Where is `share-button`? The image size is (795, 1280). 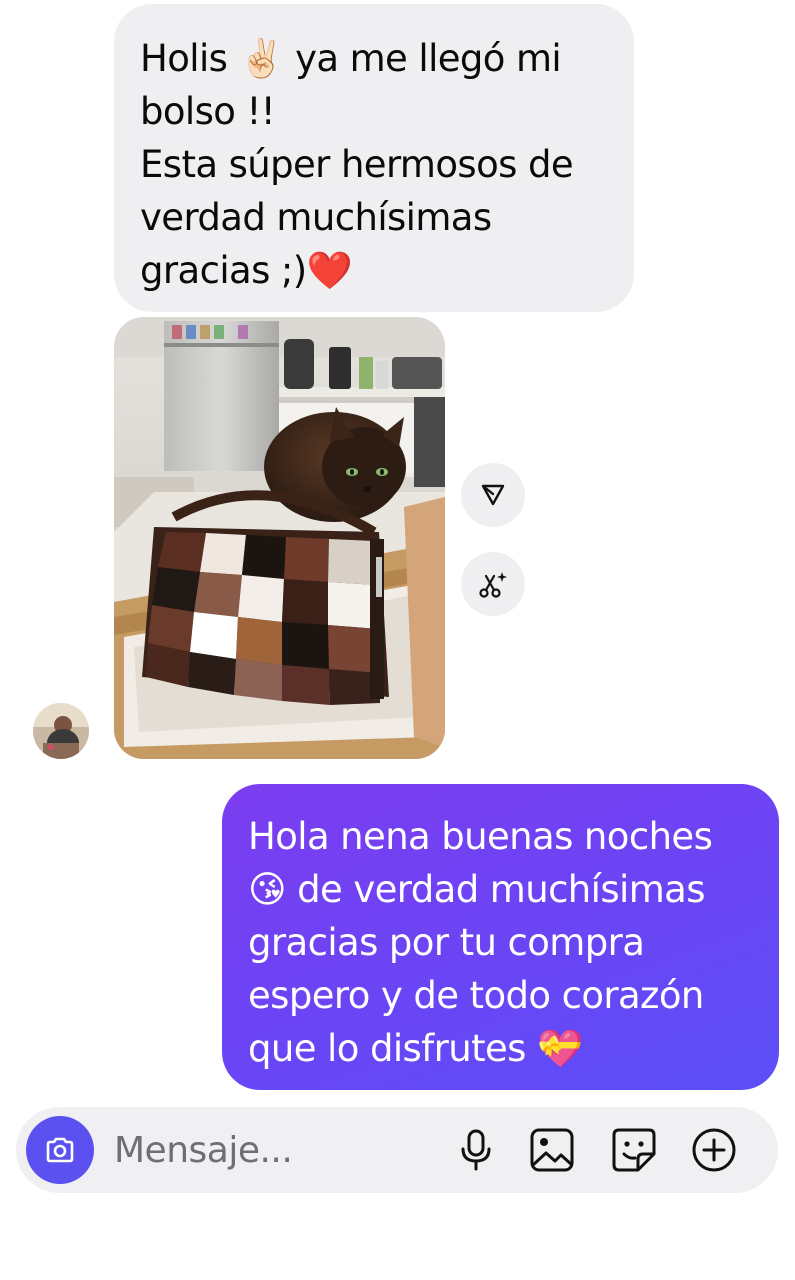 share-button is located at coordinates (493, 495).